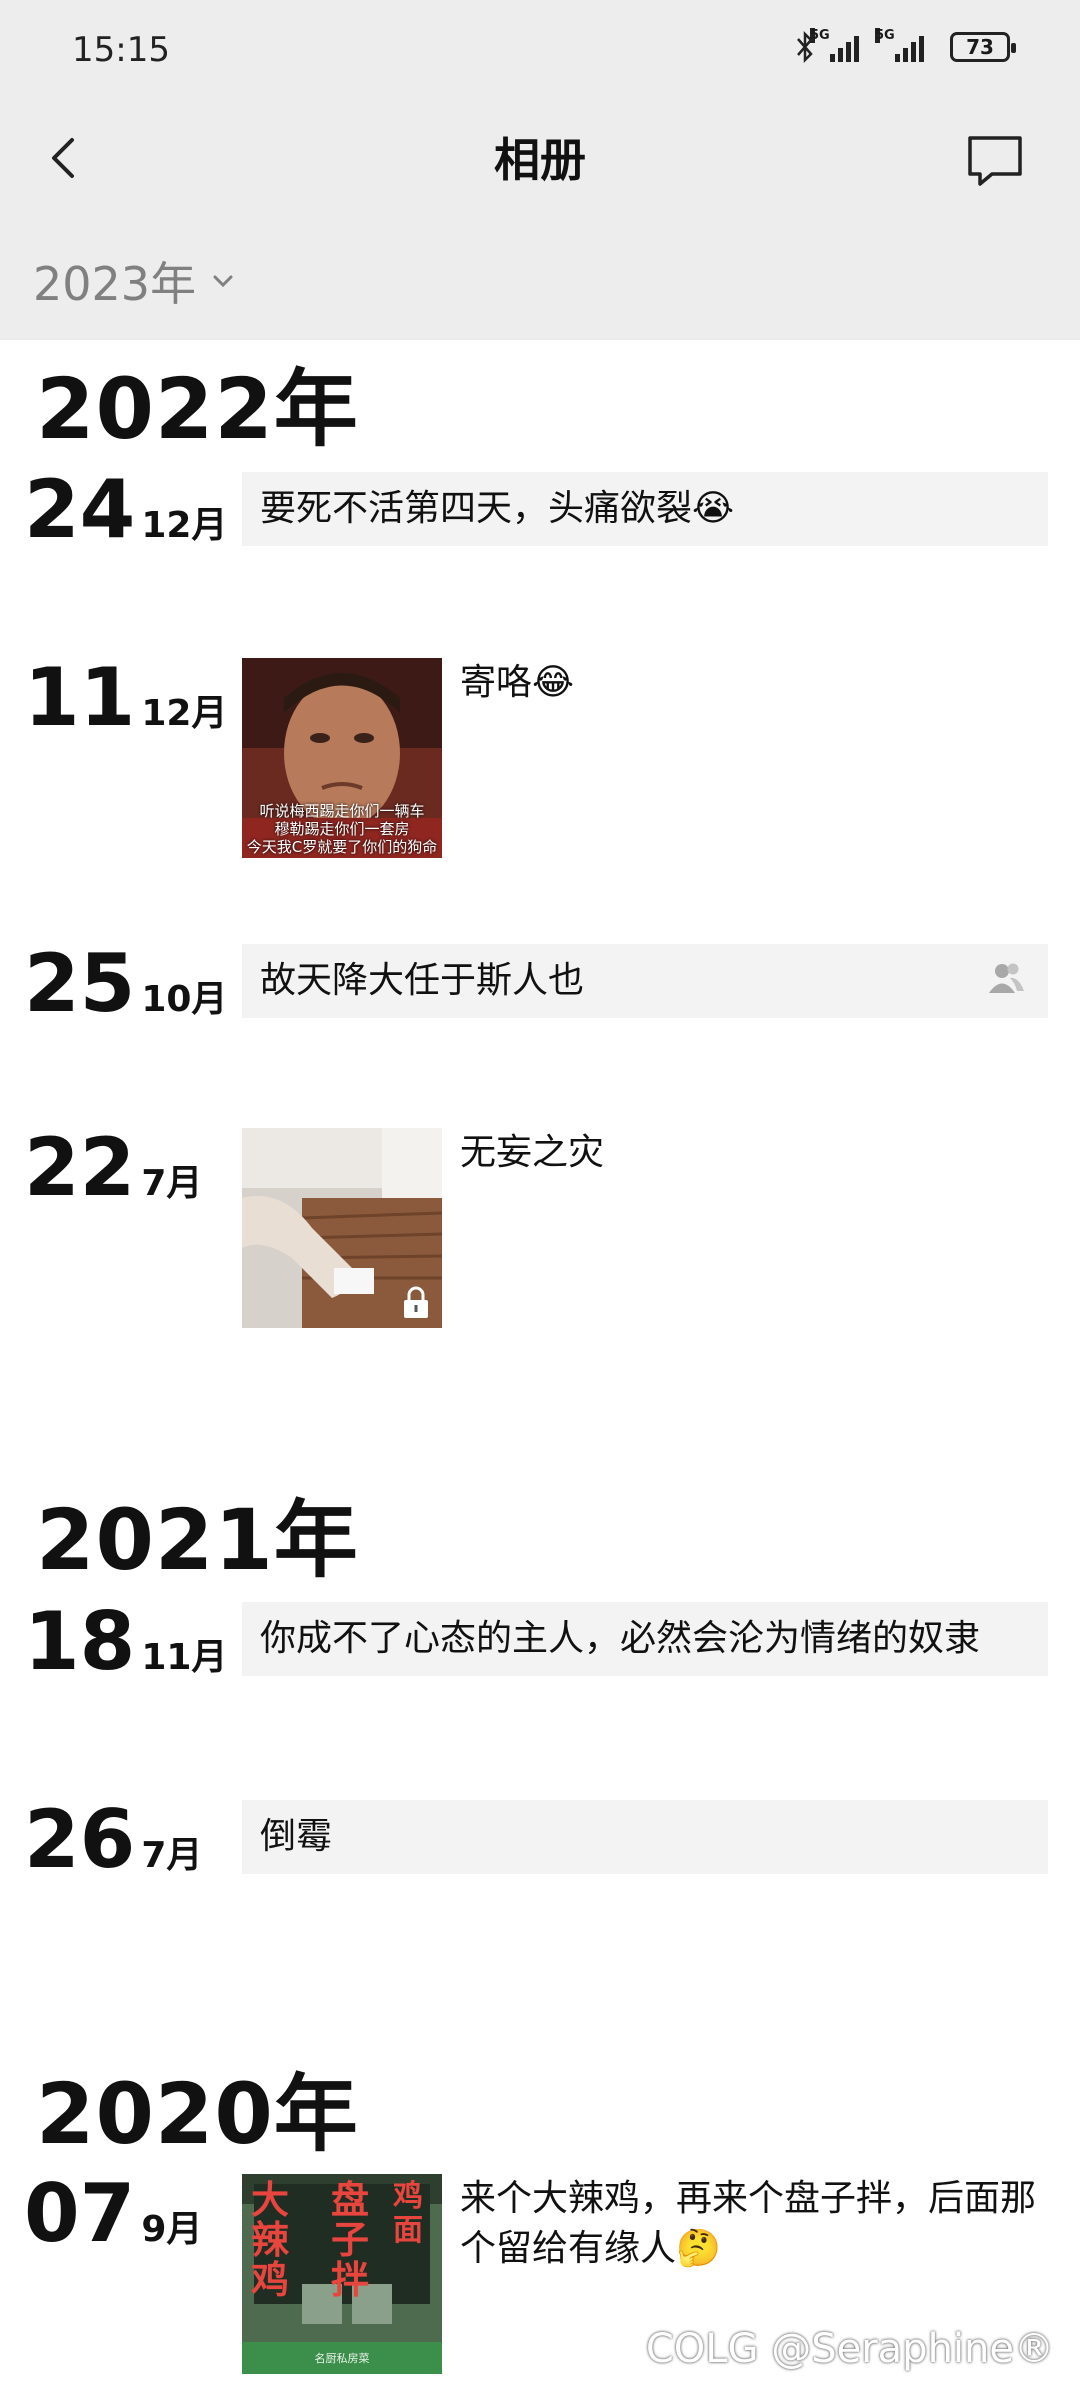 The image size is (1080, 2400). Describe the element at coordinates (849, 2349) in the screenshot. I see `watermark: COLG @Seraphine®` at that location.